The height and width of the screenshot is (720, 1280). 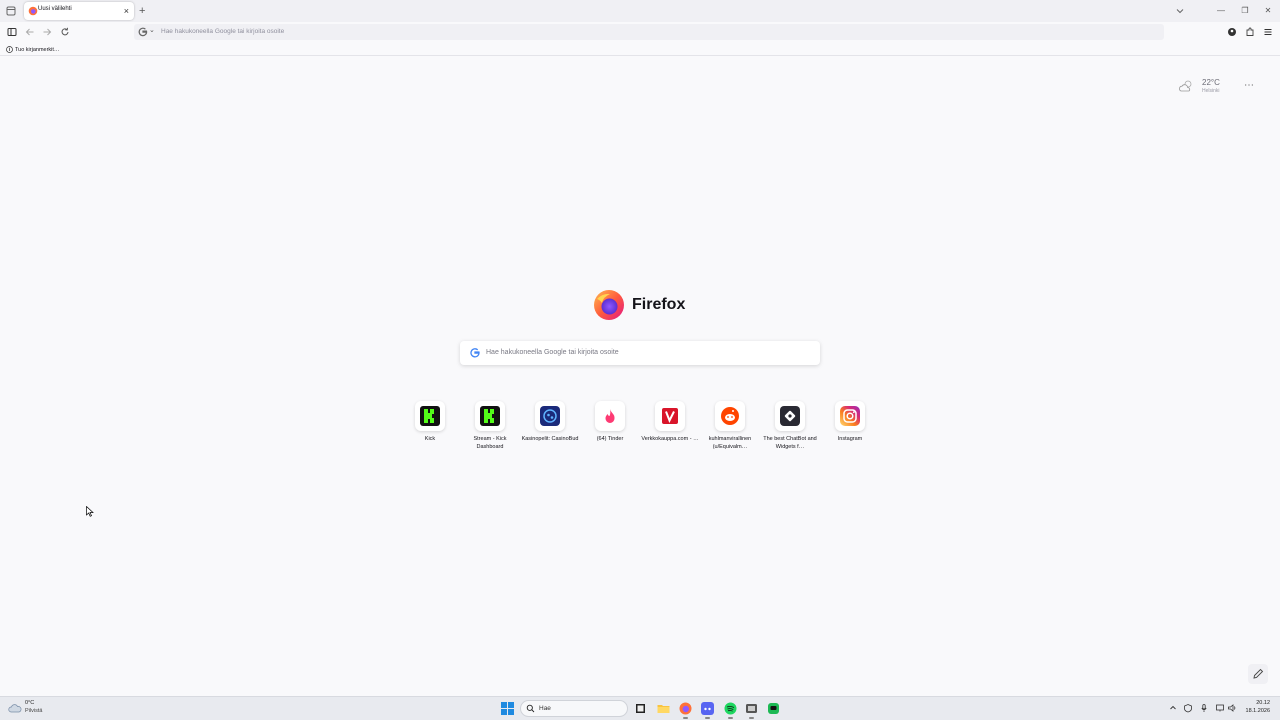 I want to click on taskbar-temperature: 0°C, so click(x=30, y=703).